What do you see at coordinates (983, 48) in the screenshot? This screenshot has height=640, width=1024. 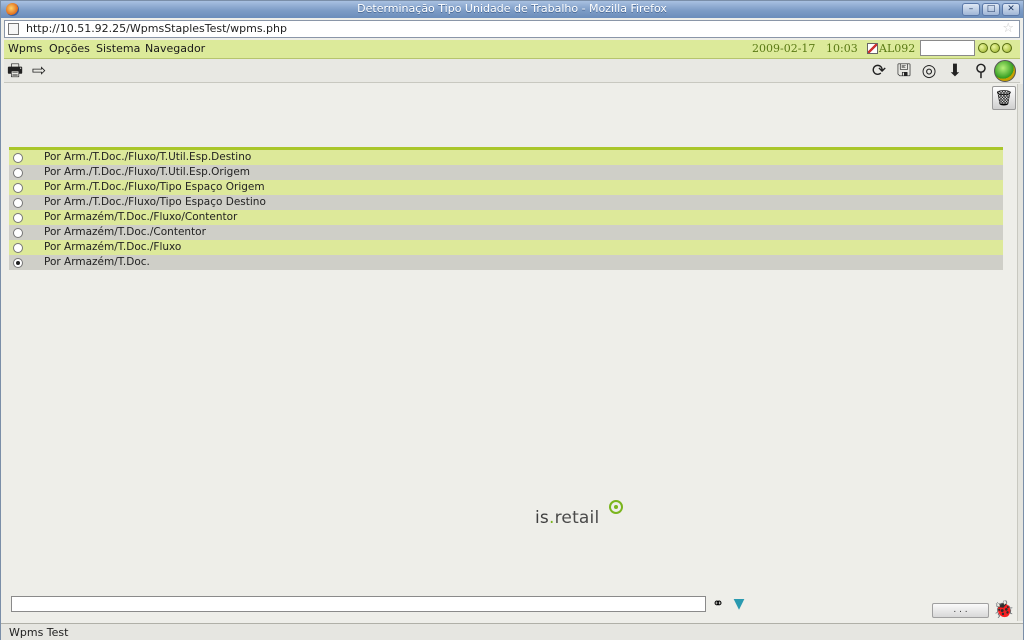 I see `status-dot-1-icon` at bounding box center [983, 48].